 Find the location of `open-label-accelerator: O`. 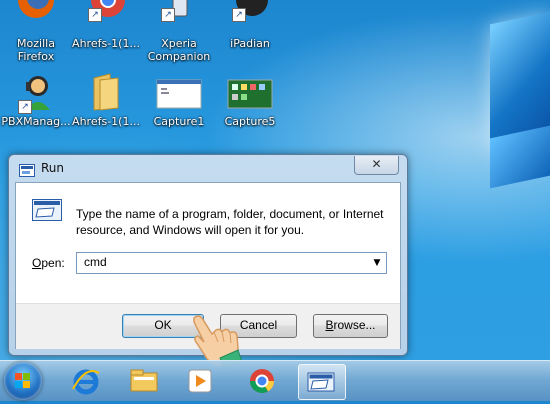

open-label-accelerator: O is located at coordinates (37, 263).